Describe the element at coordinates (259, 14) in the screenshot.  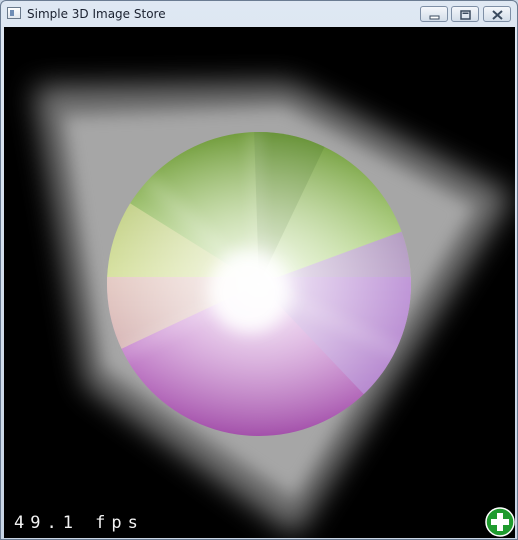
I see `title-bar: Simple 3D Image Store` at that location.